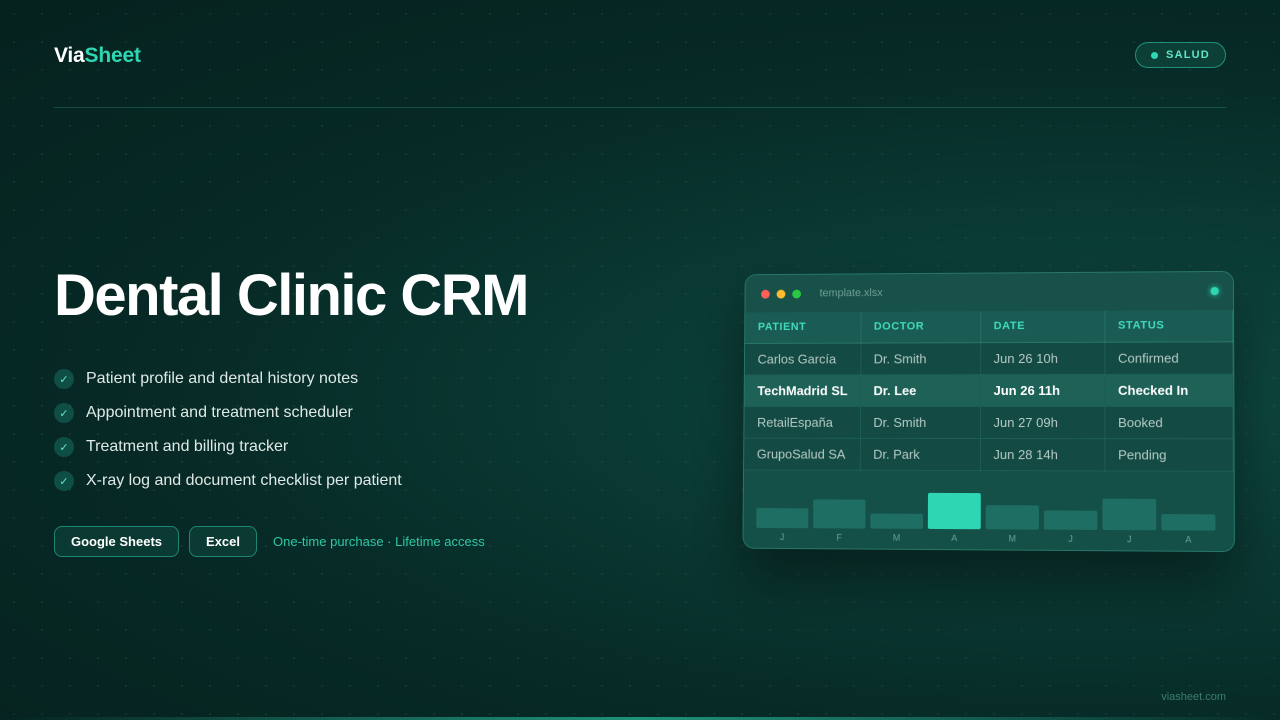 This screenshot has height=720, width=1280. Describe the element at coordinates (291, 295) in the screenshot. I see `page-title: Dental Clinic CRM` at that location.